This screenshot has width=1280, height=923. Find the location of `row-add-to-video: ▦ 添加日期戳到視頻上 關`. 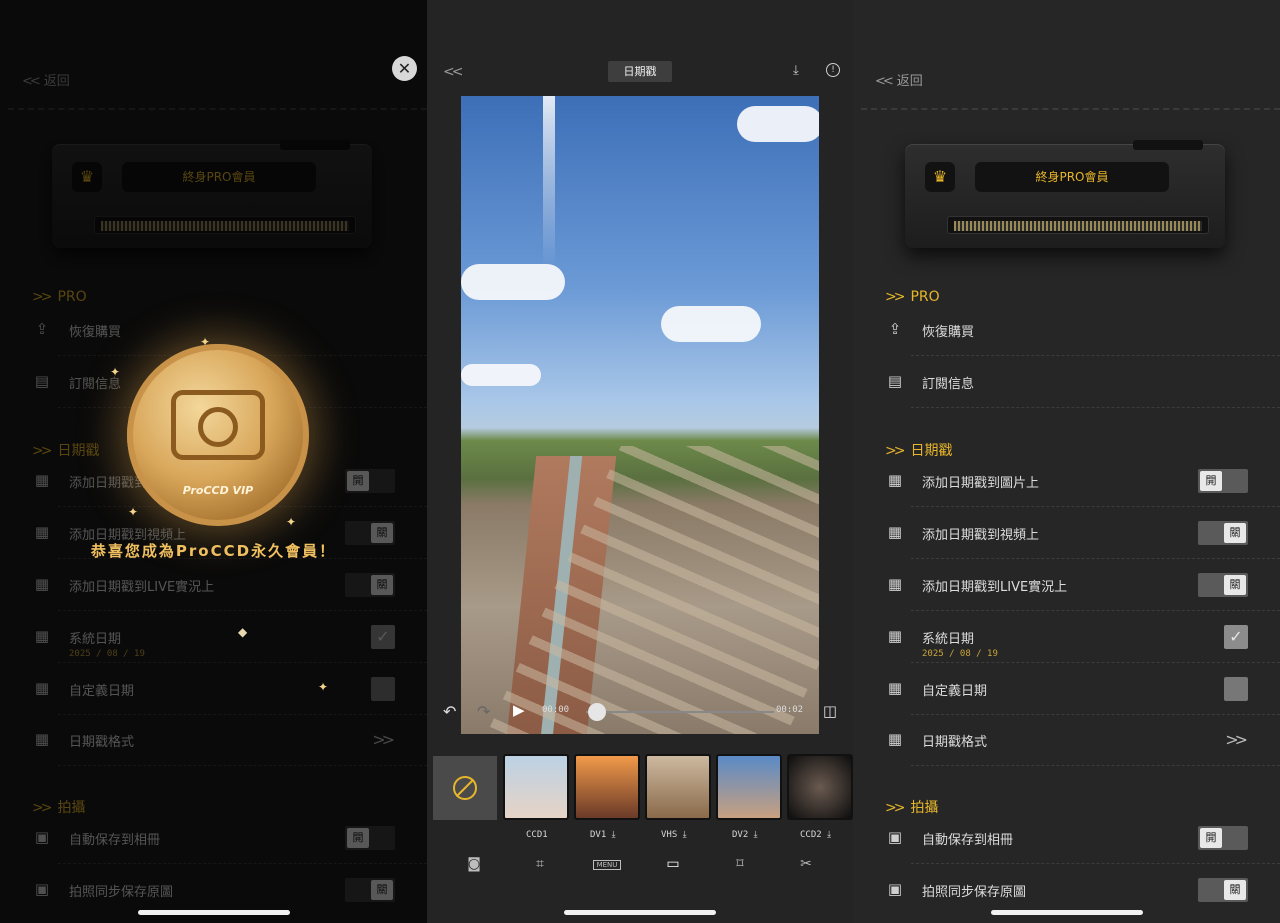

row-add-to-video: ▦ 添加日期戳到視頻上 關 is located at coordinates (1082, 533).